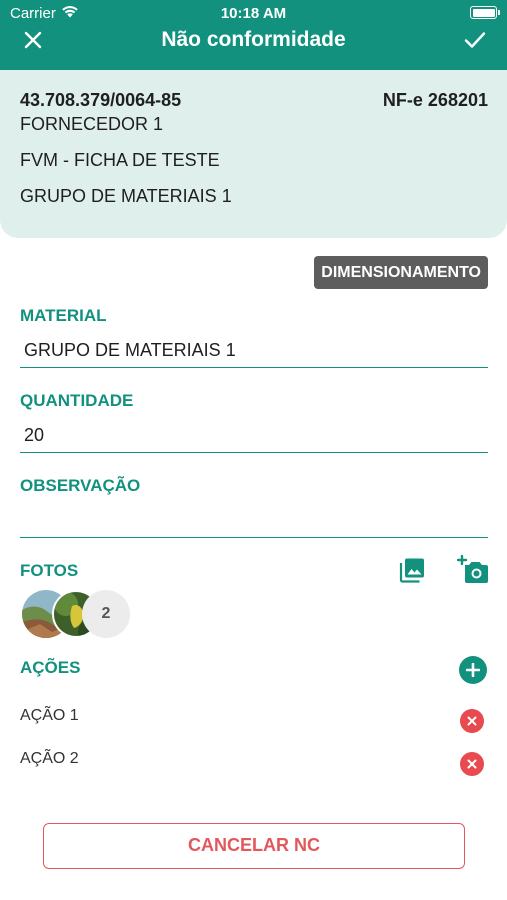 The height and width of the screenshot is (900, 507). Describe the element at coordinates (63, 315) in the screenshot. I see `material-label: MATERIAL` at that location.